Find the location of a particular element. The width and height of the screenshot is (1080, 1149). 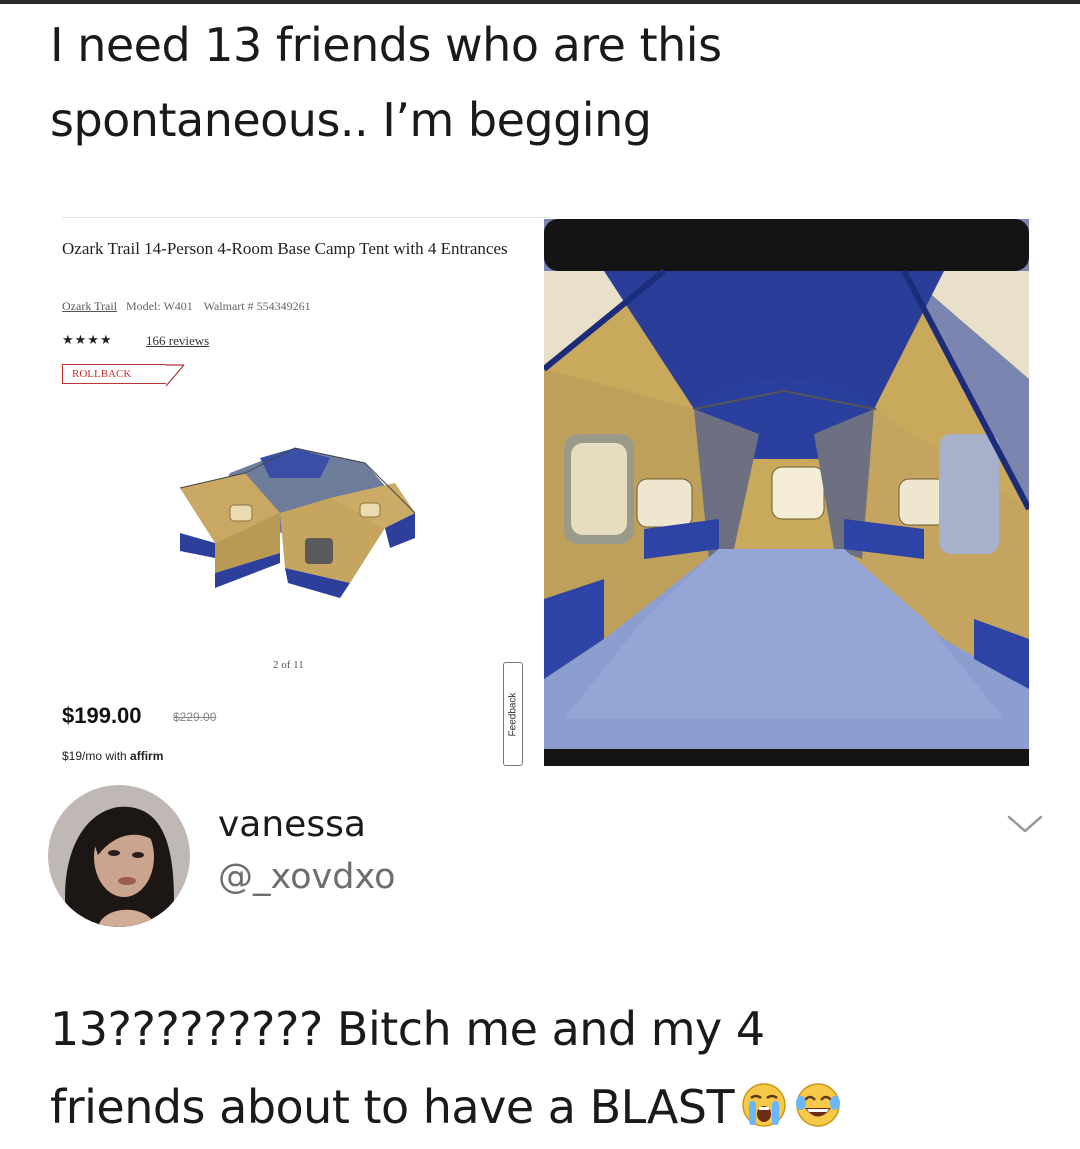

model-number: Model: W401 is located at coordinates (159, 306).